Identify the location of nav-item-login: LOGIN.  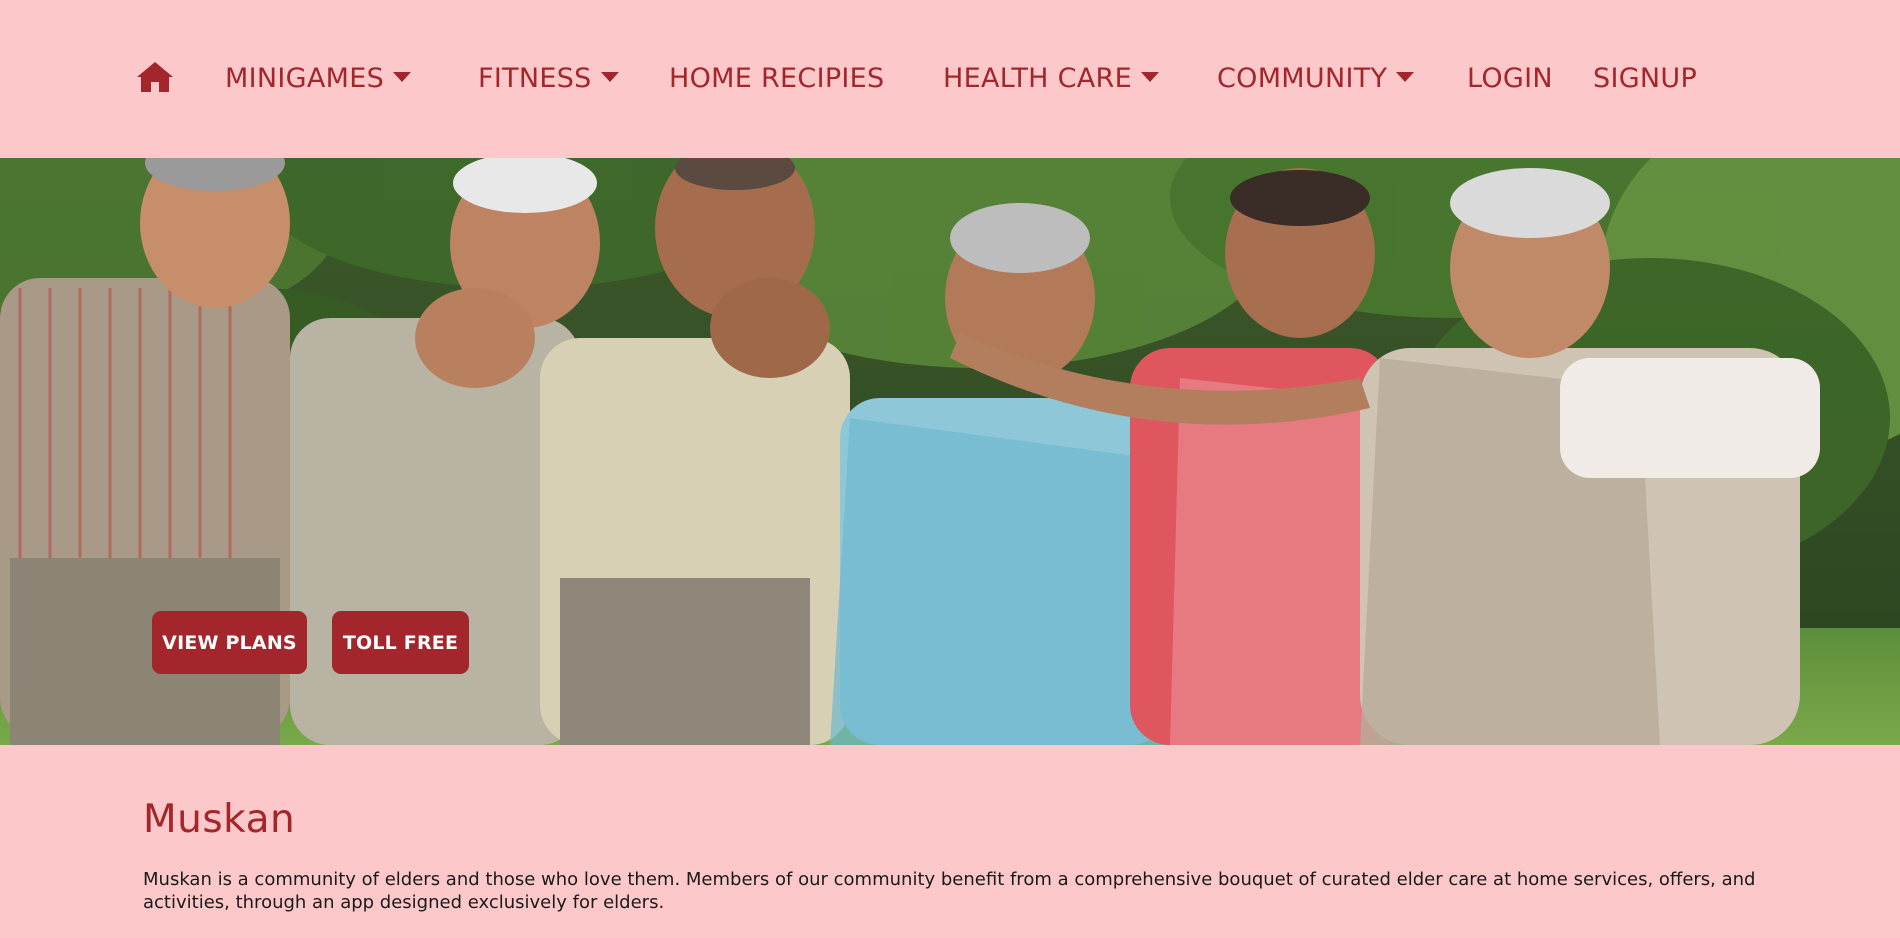
(1510, 78).